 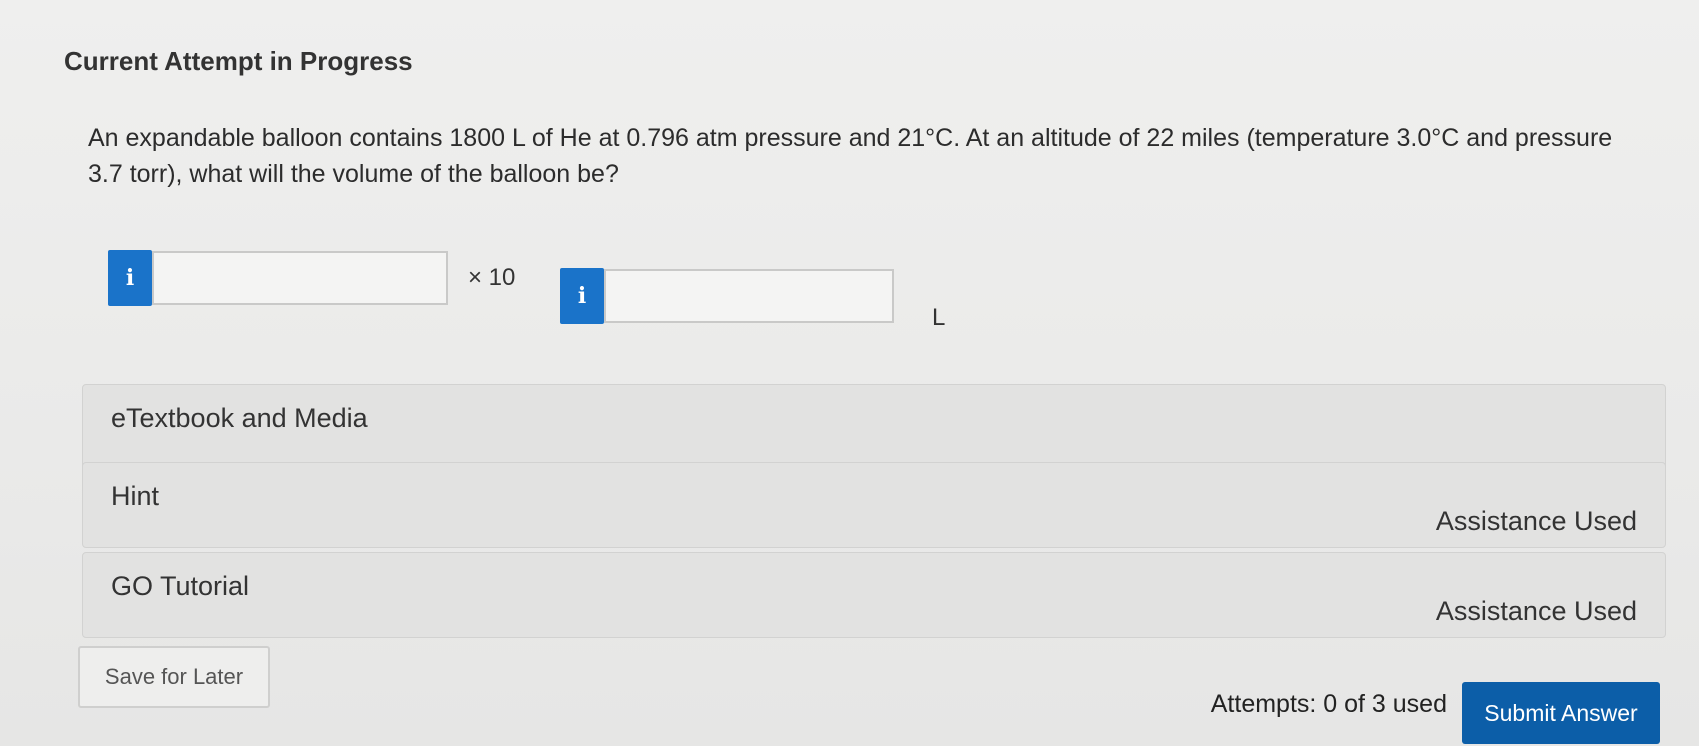 I want to click on answer-row: i × 10 i L, so click(x=558, y=290).